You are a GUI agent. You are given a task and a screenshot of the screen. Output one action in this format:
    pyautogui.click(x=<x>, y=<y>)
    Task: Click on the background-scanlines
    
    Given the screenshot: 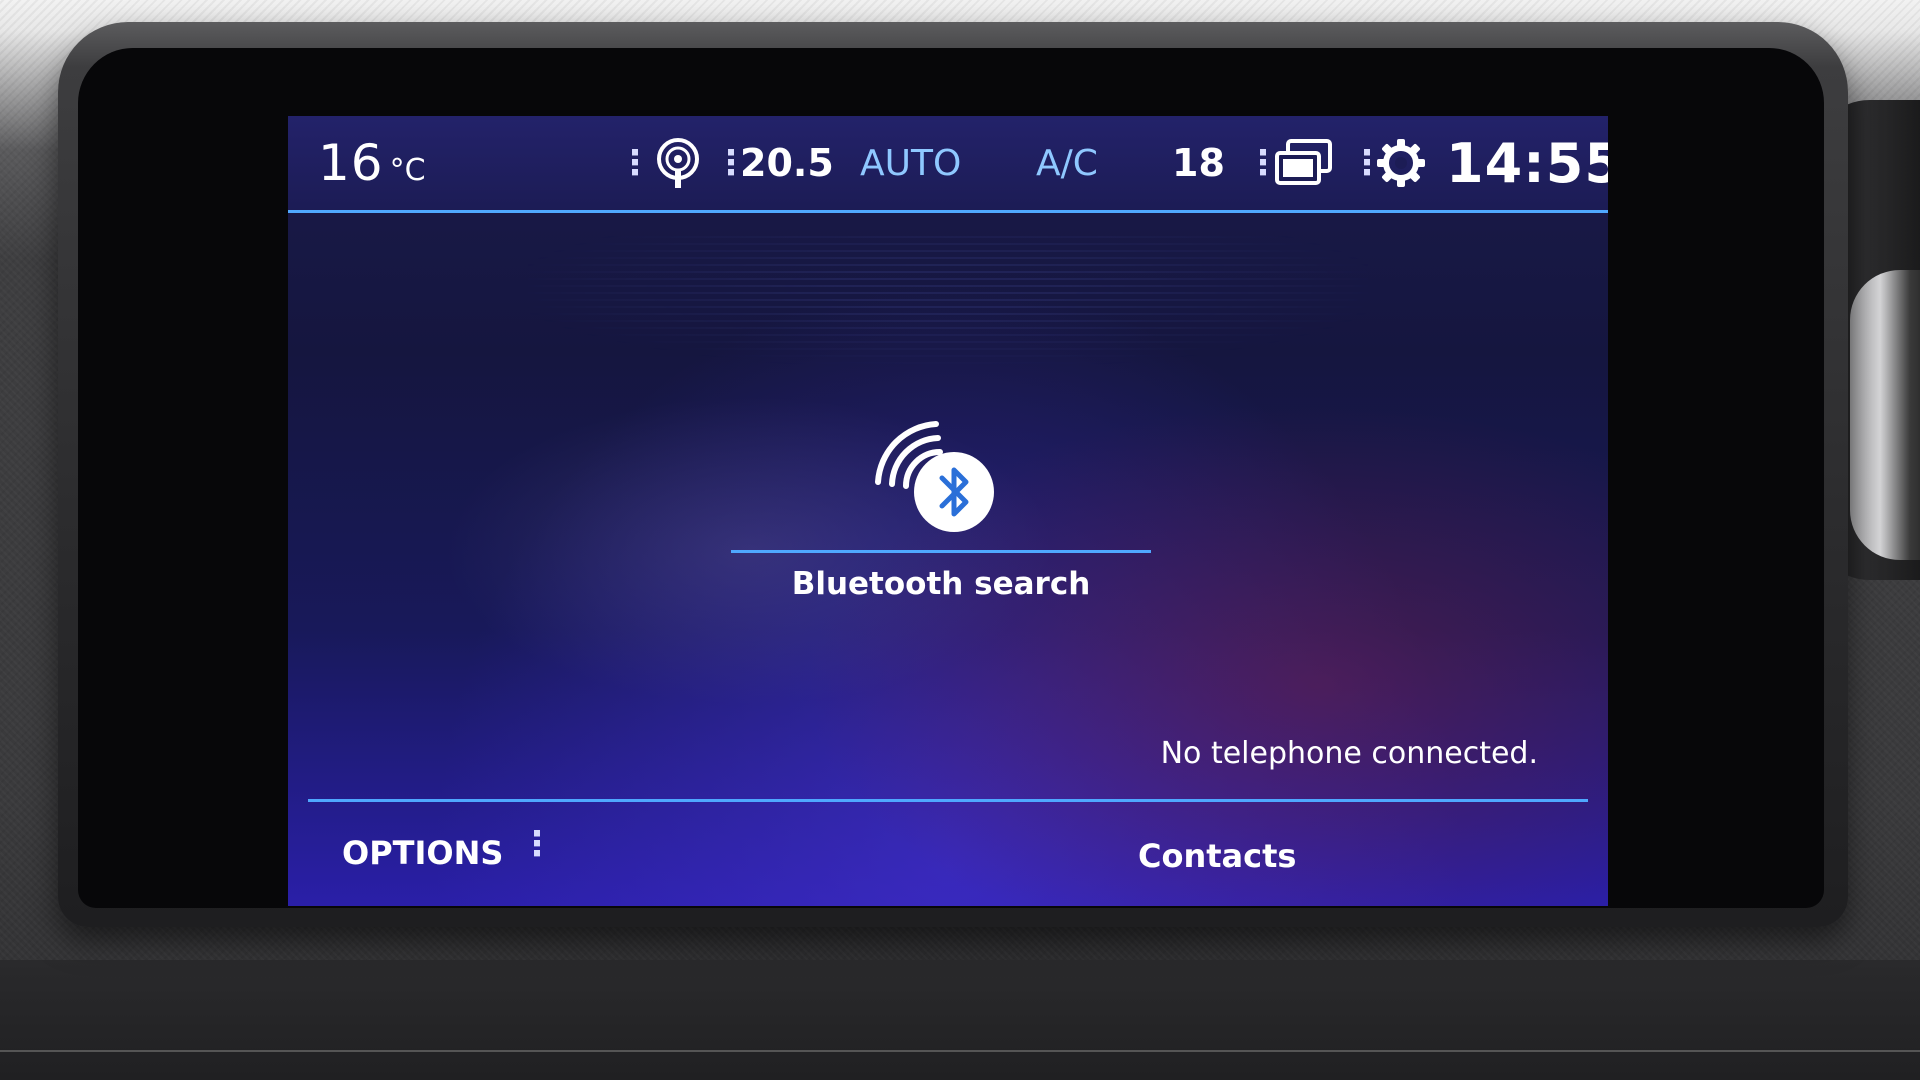 What is the action you would take?
    pyautogui.click(x=948, y=301)
    